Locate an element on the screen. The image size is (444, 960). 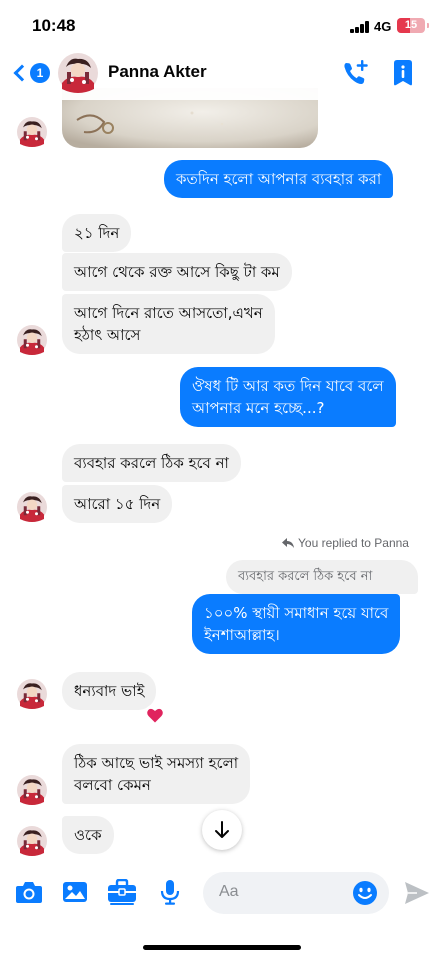
received-message: ওকে is located at coordinates (88, 835).